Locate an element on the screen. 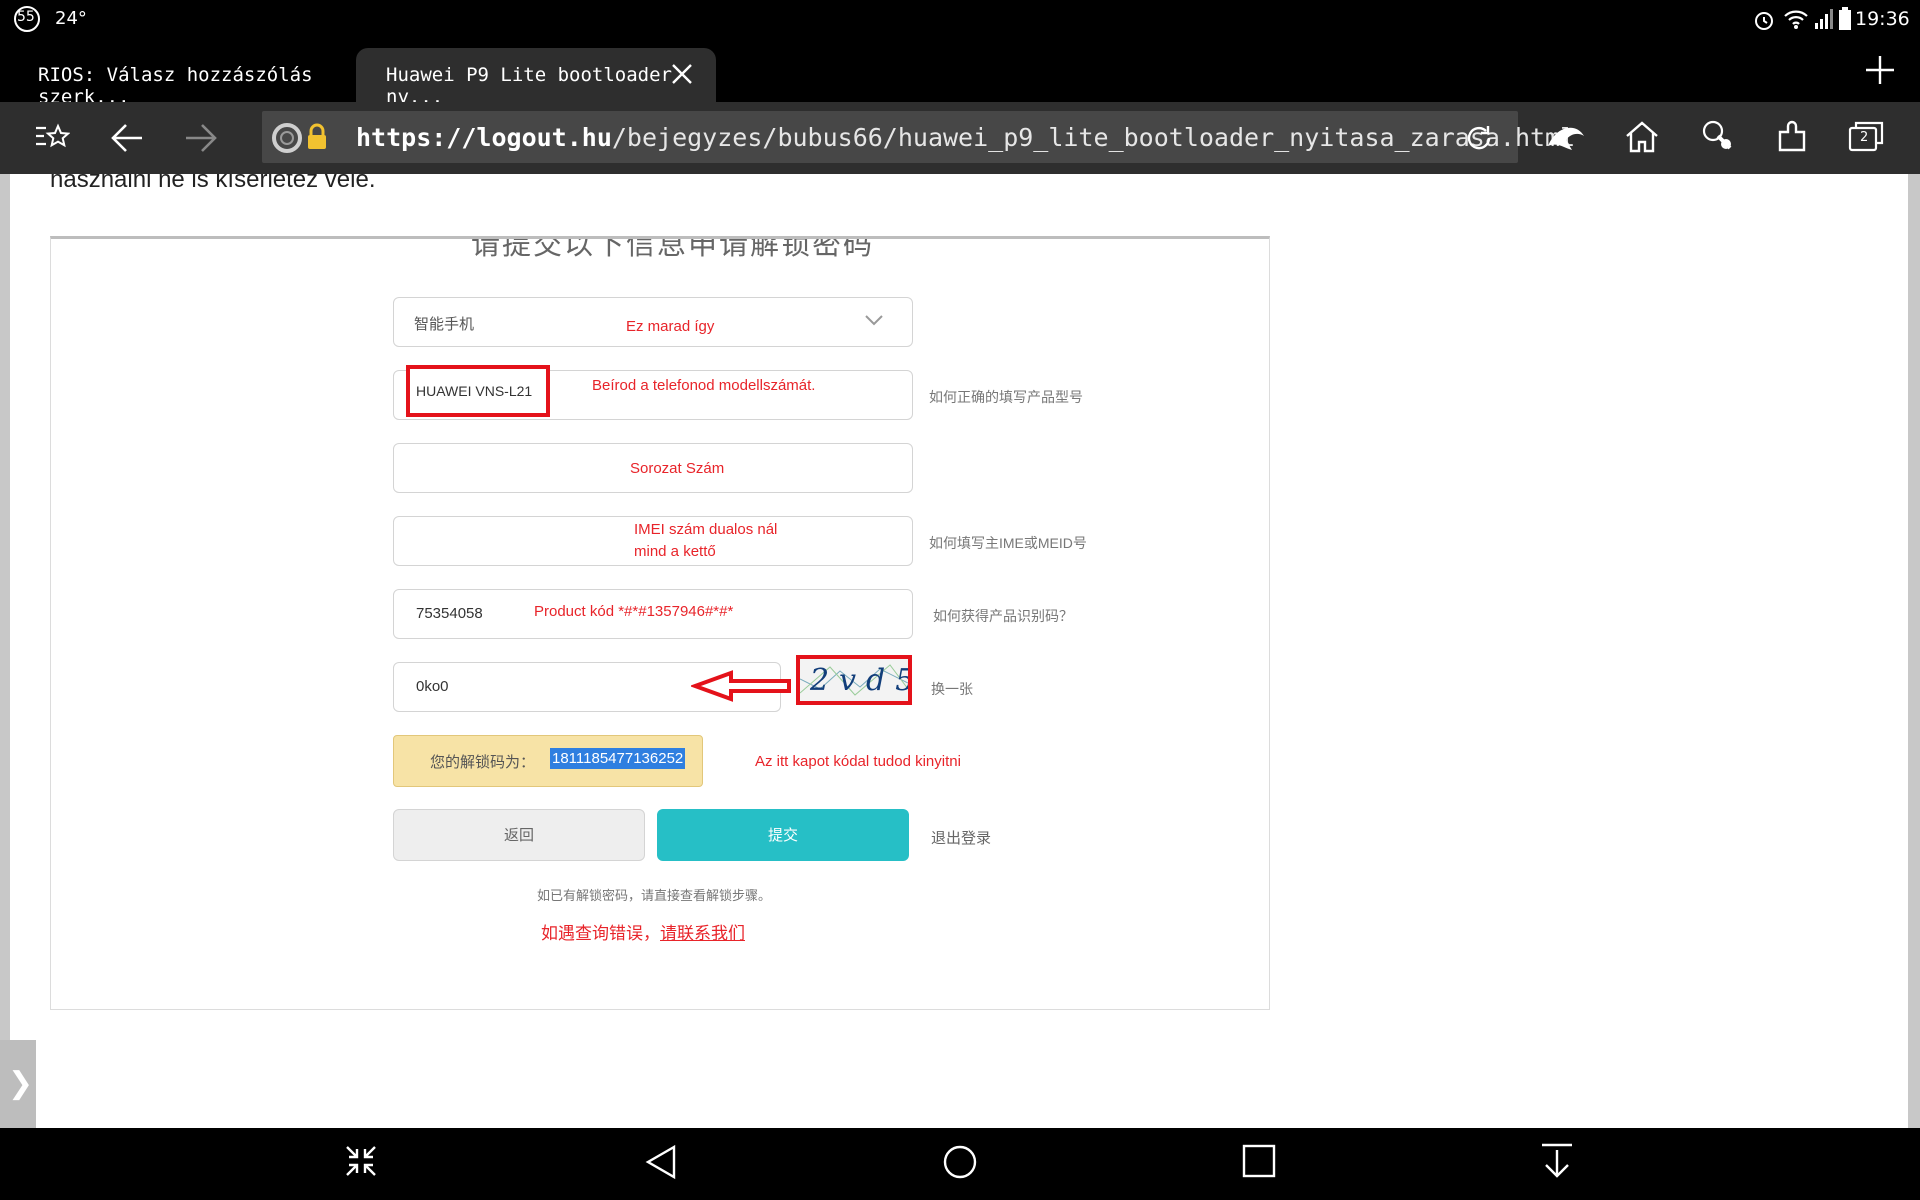  submit-button-label: 提交 is located at coordinates (782, 835).